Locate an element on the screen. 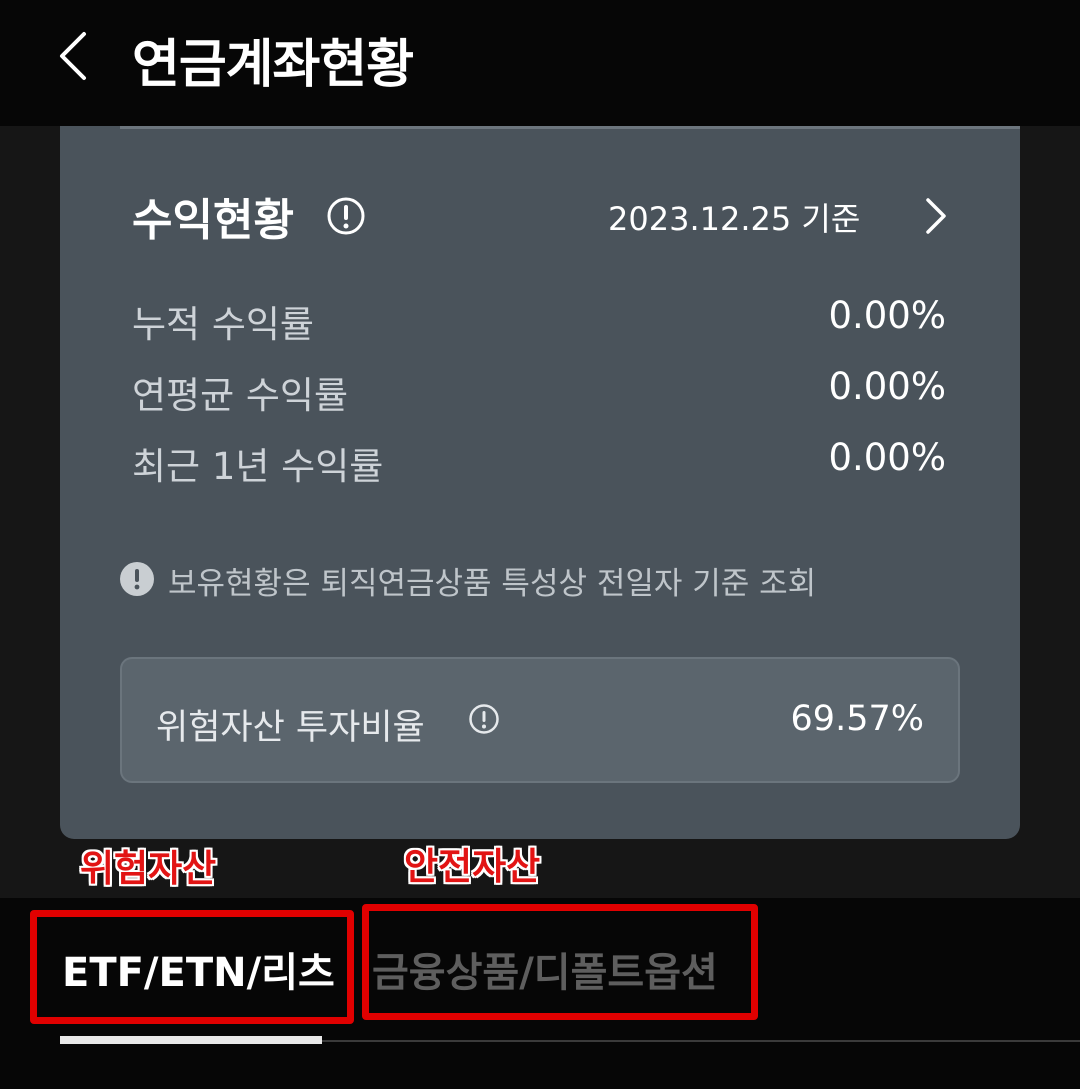 The height and width of the screenshot is (1089, 1080). notice-text: 보유현황은 퇴직연금상품 특성상 전일자 기준 조회 is located at coordinates (492, 584).